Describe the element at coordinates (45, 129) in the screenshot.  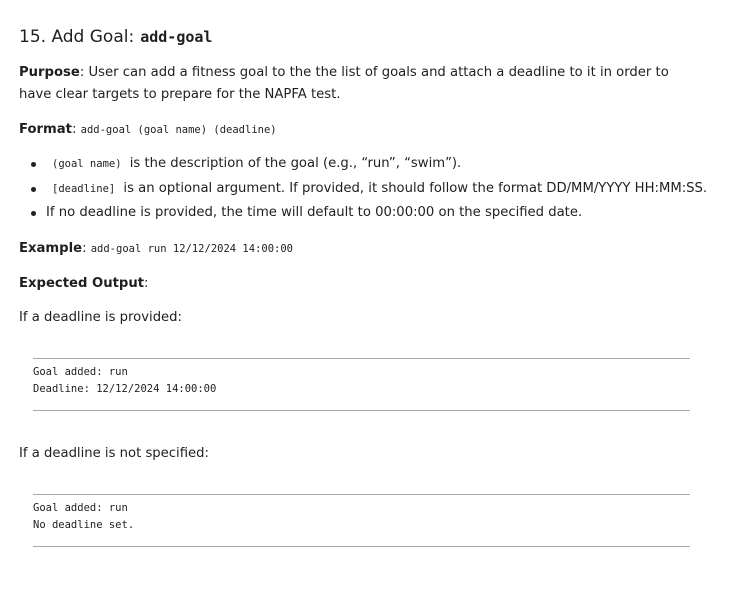
I see `format-label: Format` at that location.